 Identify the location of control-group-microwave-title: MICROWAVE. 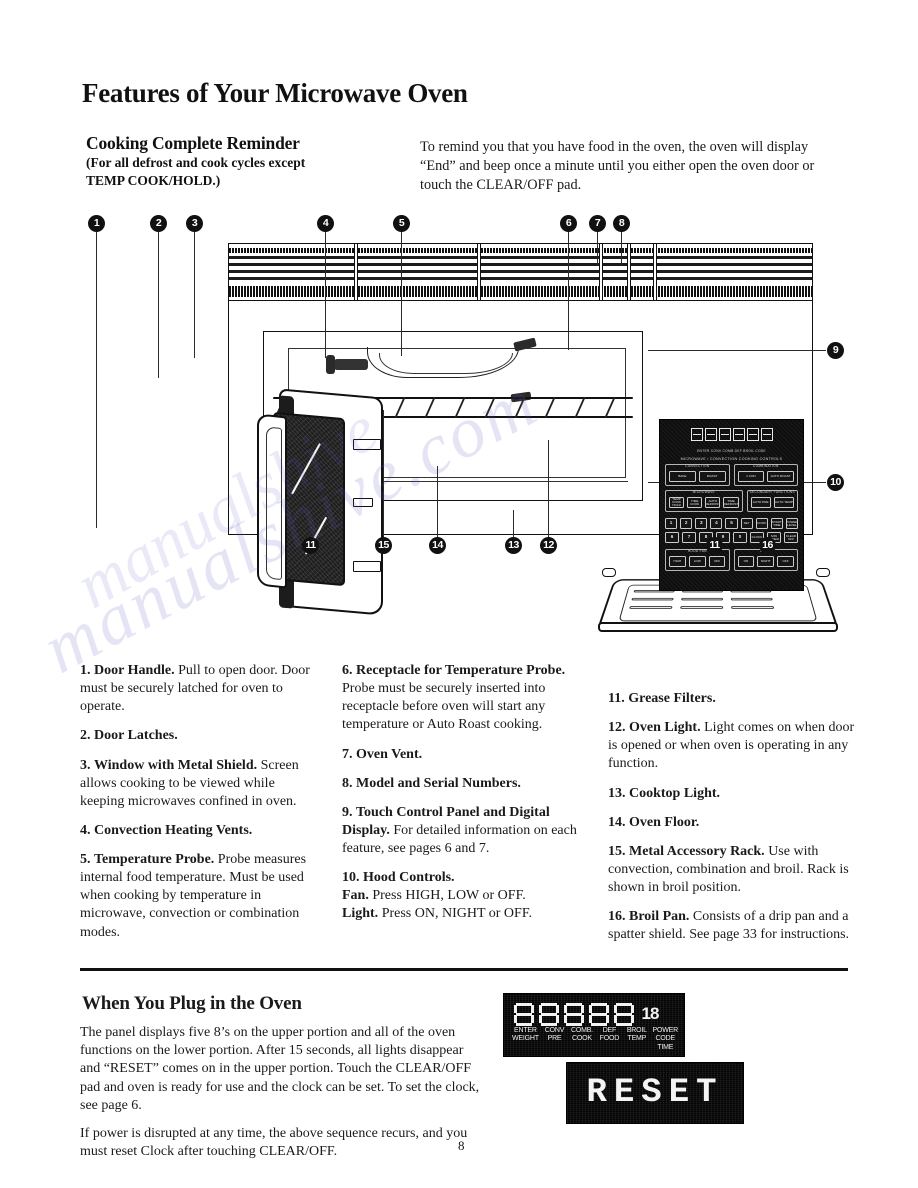
(703, 492).